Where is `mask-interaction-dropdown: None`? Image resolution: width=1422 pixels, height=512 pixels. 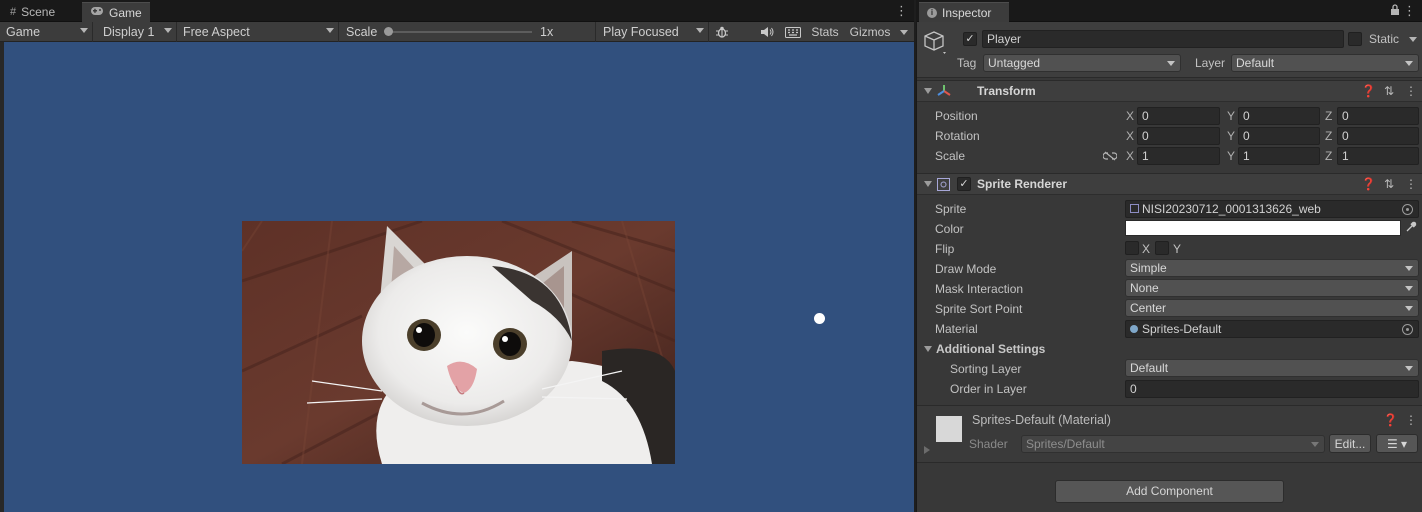 mask-interaction-dropdown: None is located at coordinates (1272, 288).